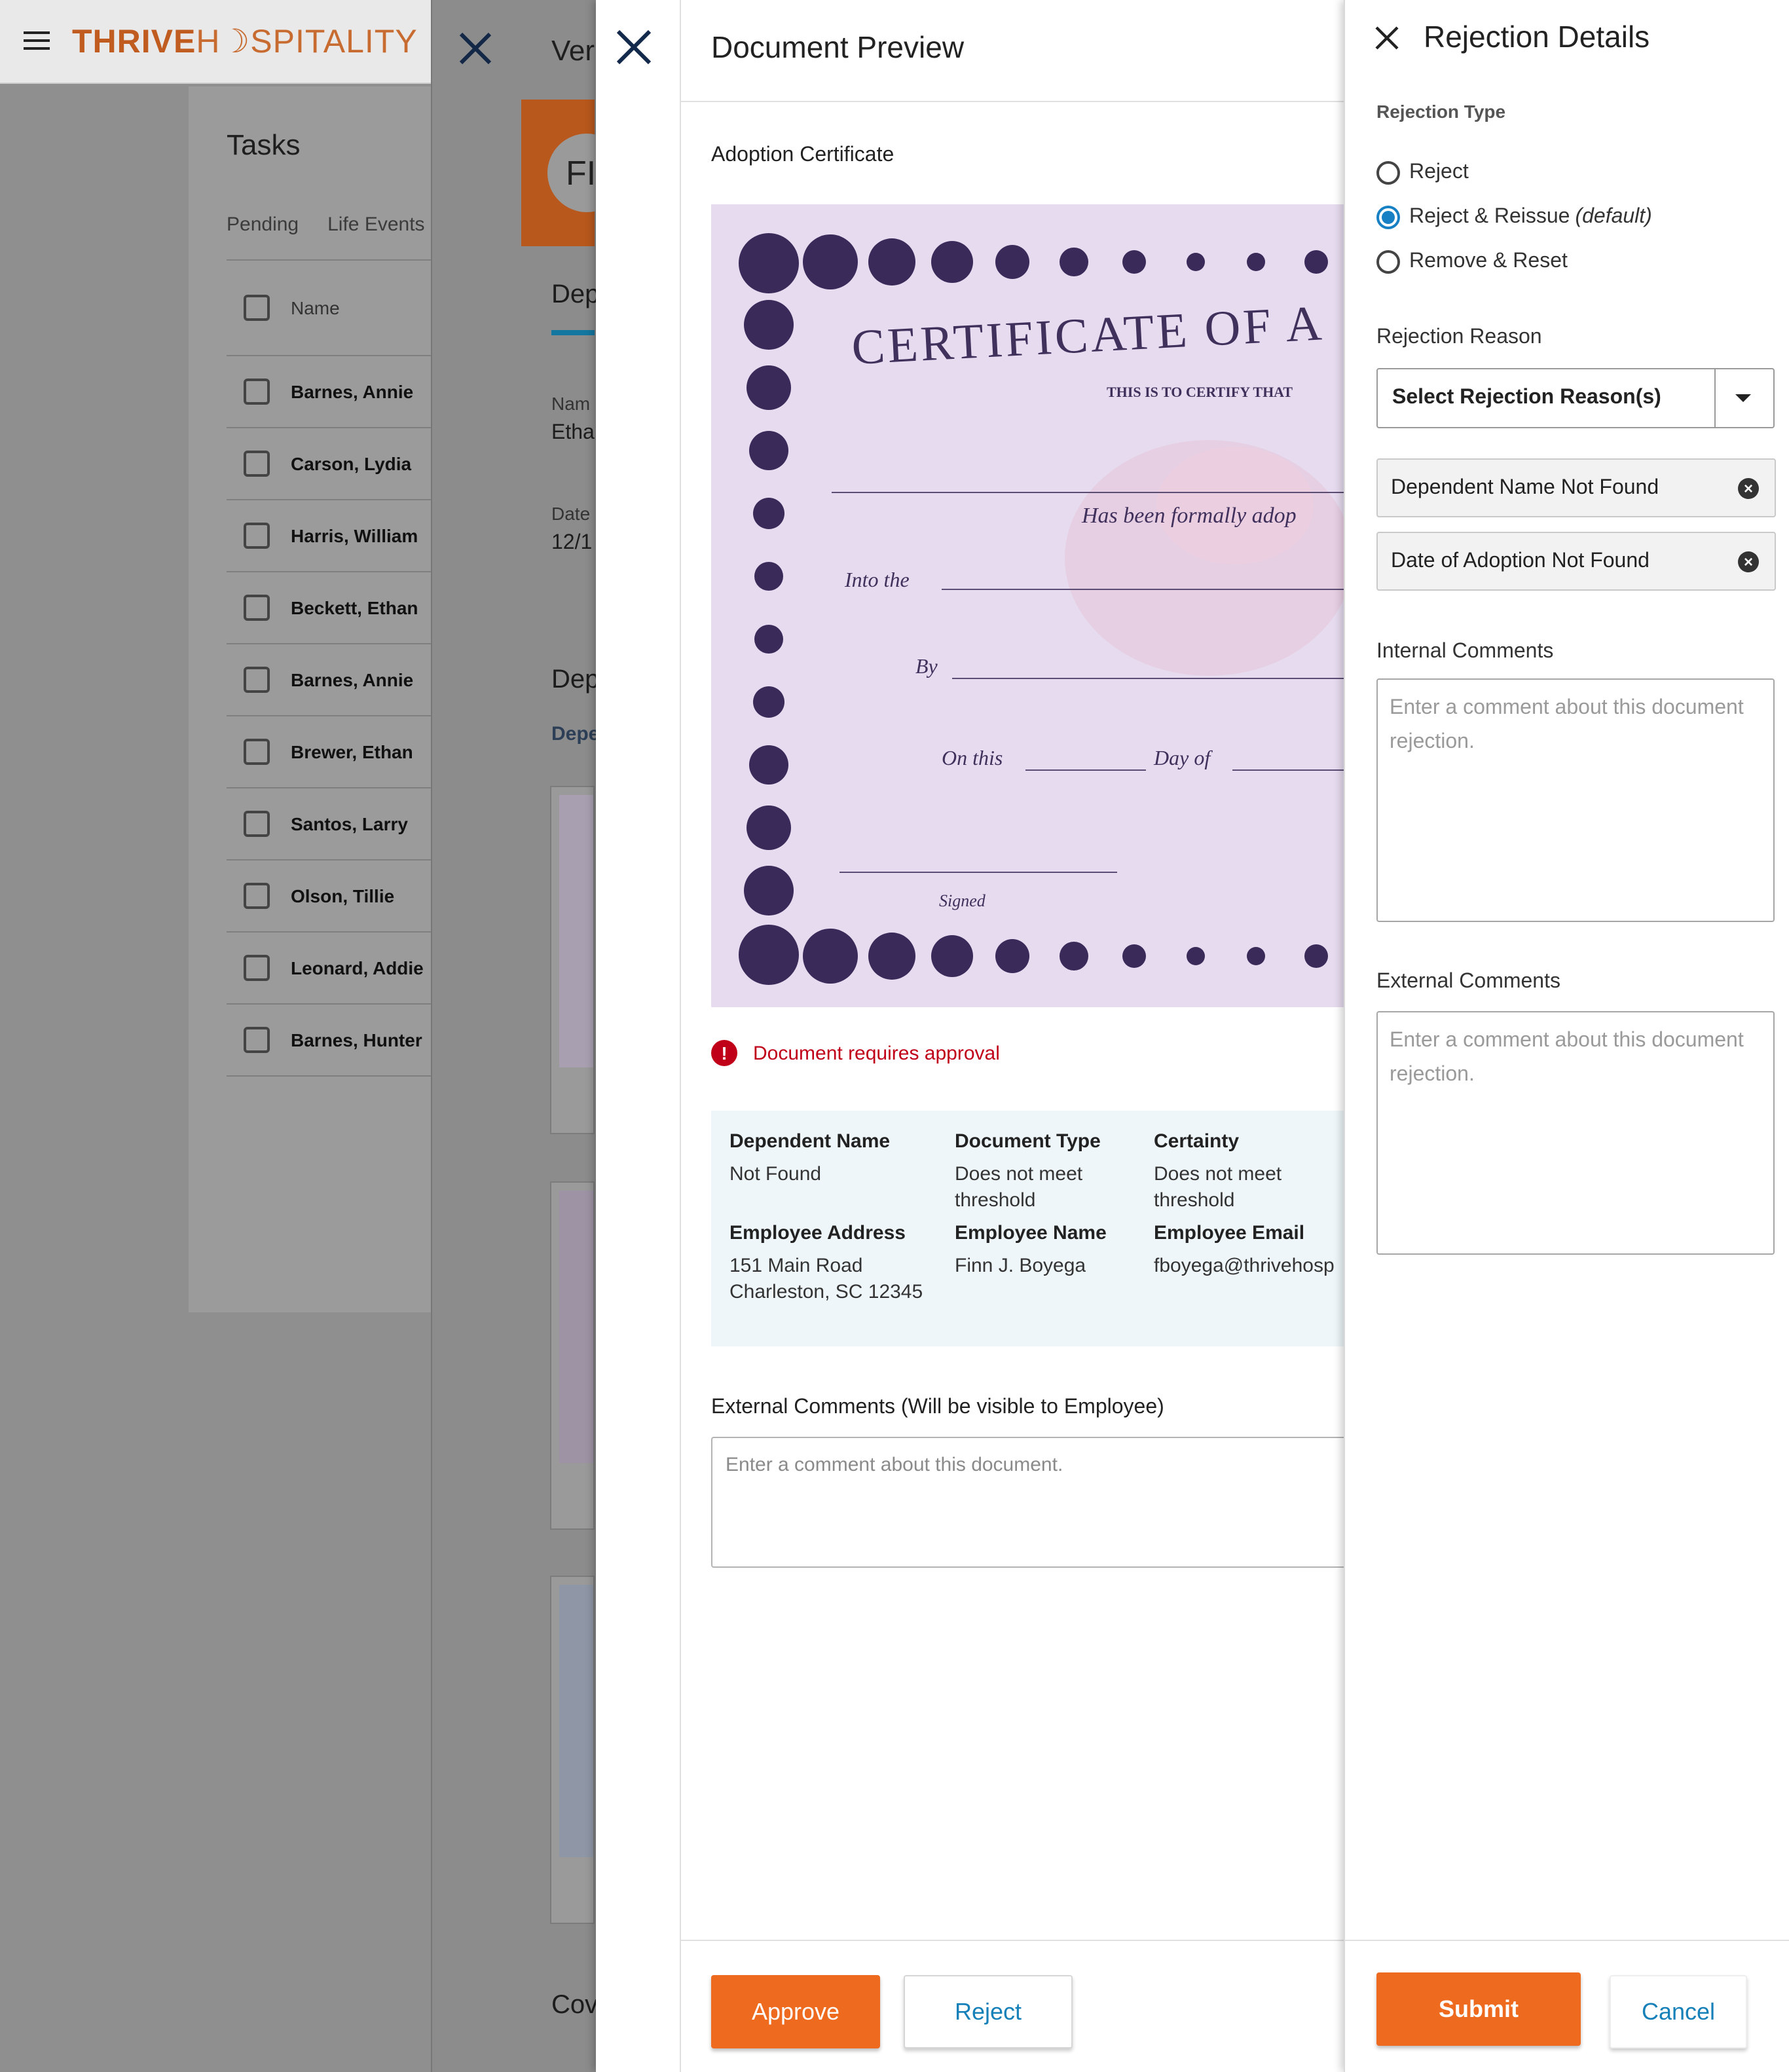  I want to click on brand-logo: THRIVEH☽SPITALITY, so click(245, 42).